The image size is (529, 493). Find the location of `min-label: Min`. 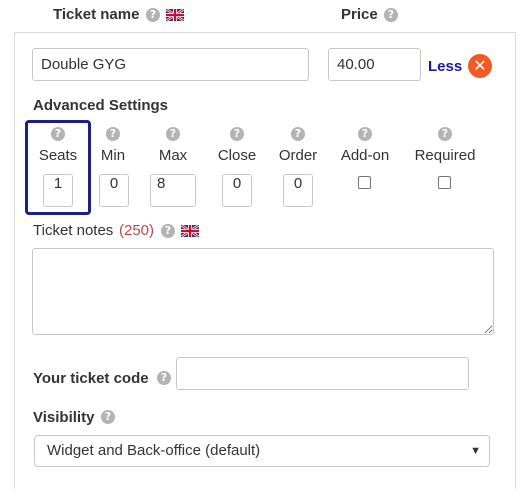

min-label: Min is located at coordinates (113, 155).